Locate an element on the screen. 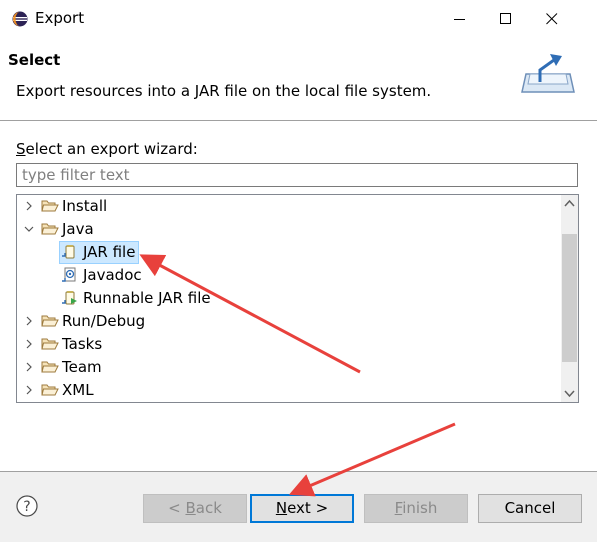 The width and height of the screenshot is (597, 542). runnable-jar-icon is located at coordinates (69, 298).